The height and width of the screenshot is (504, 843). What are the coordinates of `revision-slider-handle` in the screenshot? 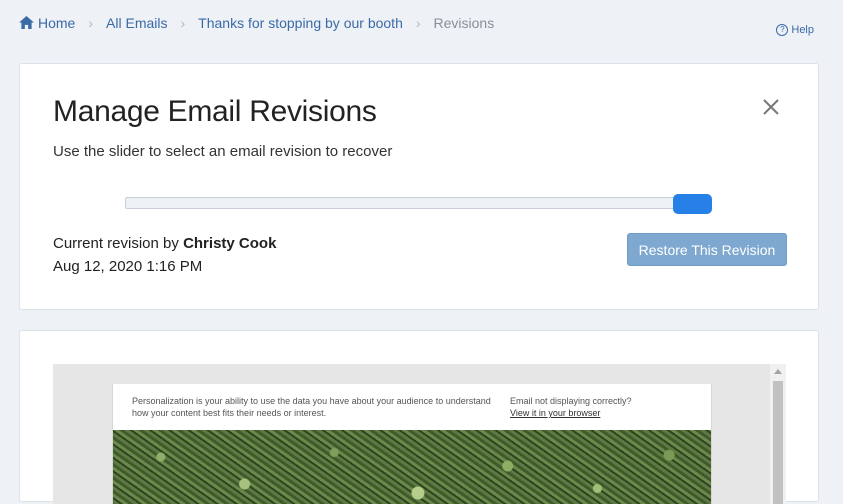 It's located at (692, 204).